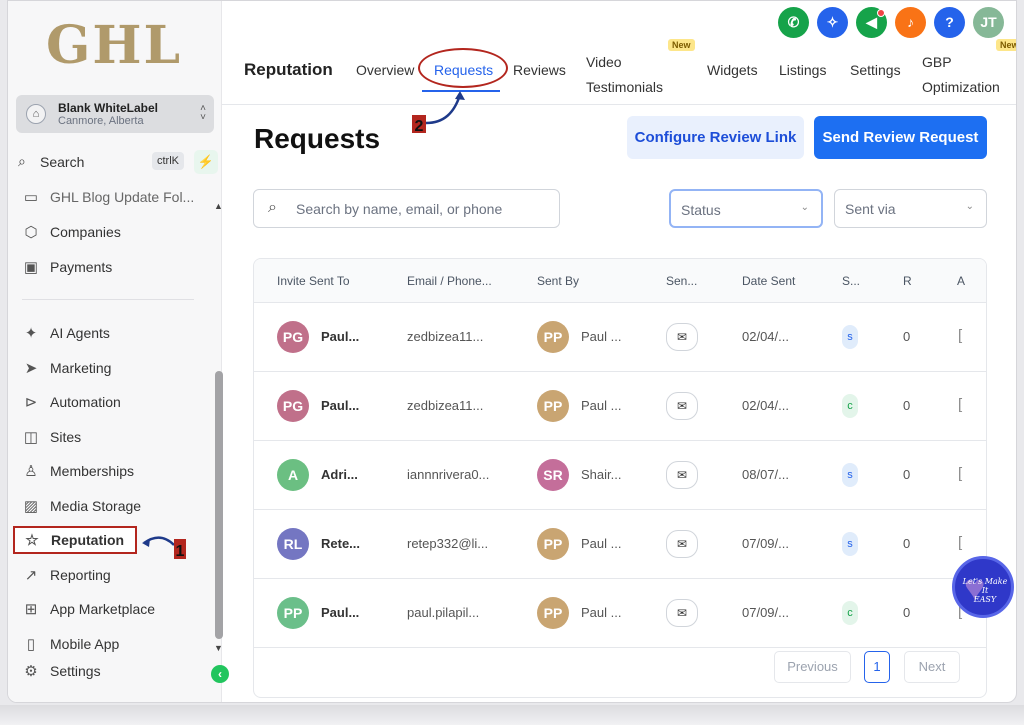 The image size is (1024, 725). What do you see at coordinates (31, 644) in the screenshot?
I see `phone-icon: ▯` at bounding box center [31, 644].